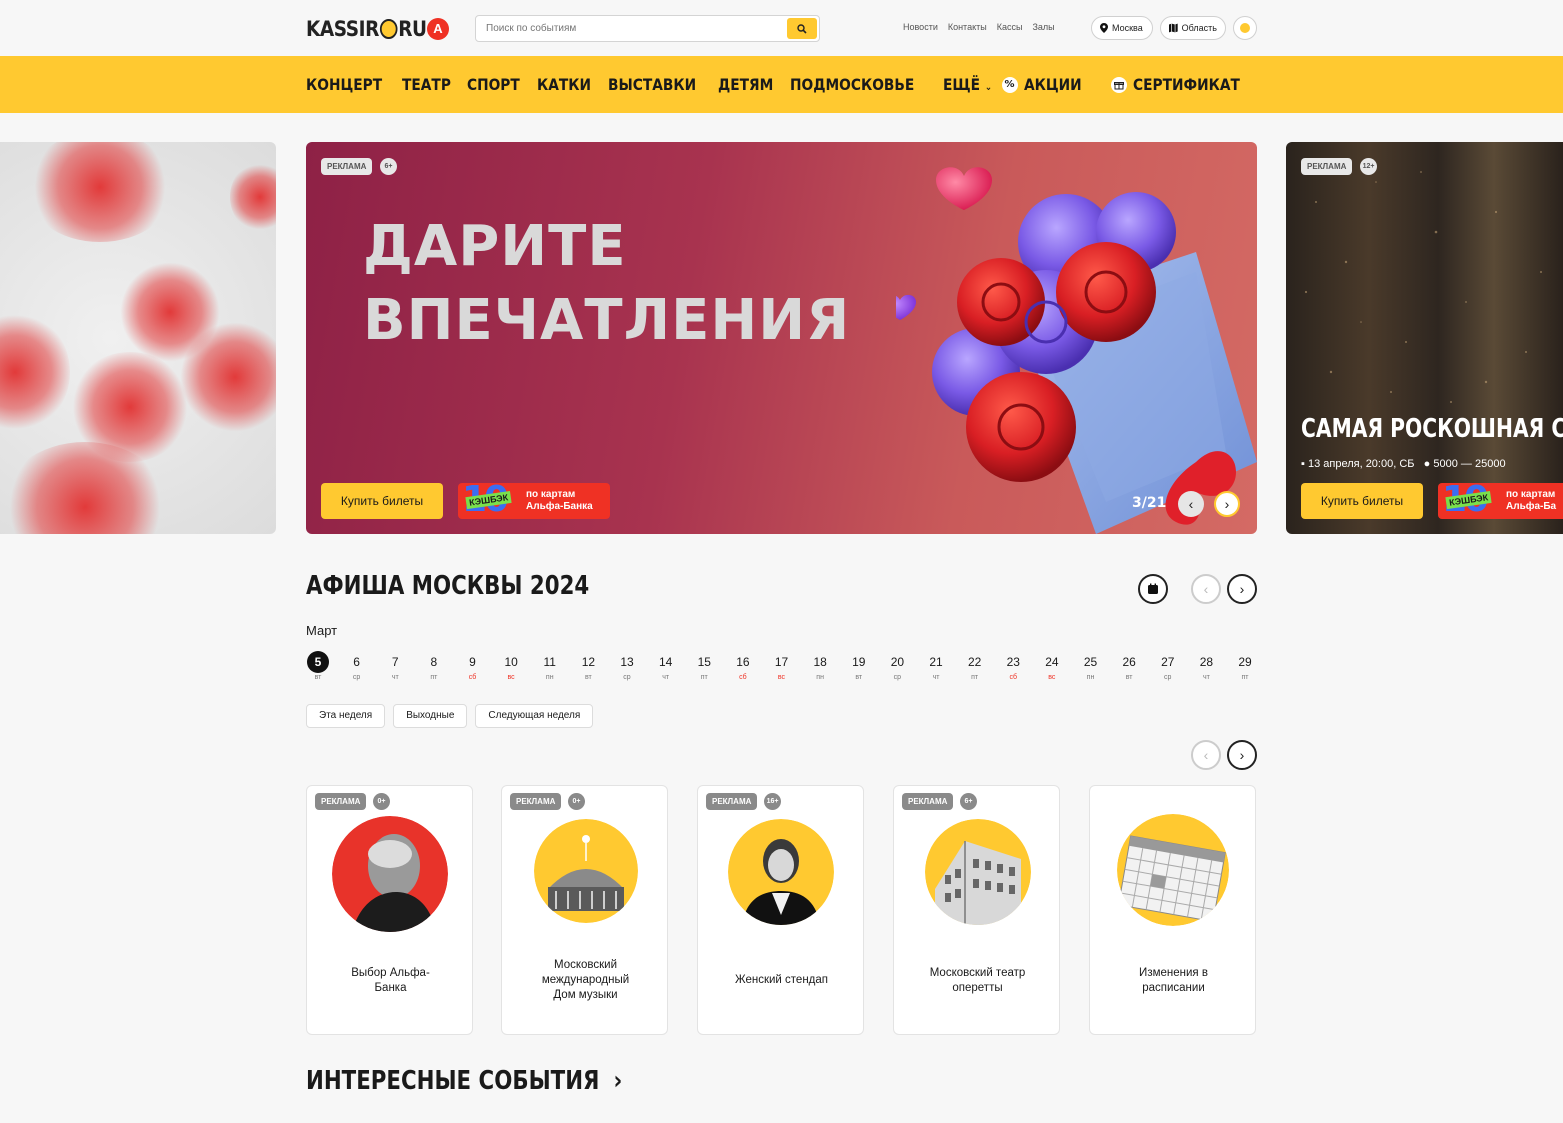 Image resolution: width=1563 pixels, height=1123 pixels. What do you see at coordinates (704, 666) in the screenshot?
I see `date-15: 15 пт` at bounding box center [704, 666].